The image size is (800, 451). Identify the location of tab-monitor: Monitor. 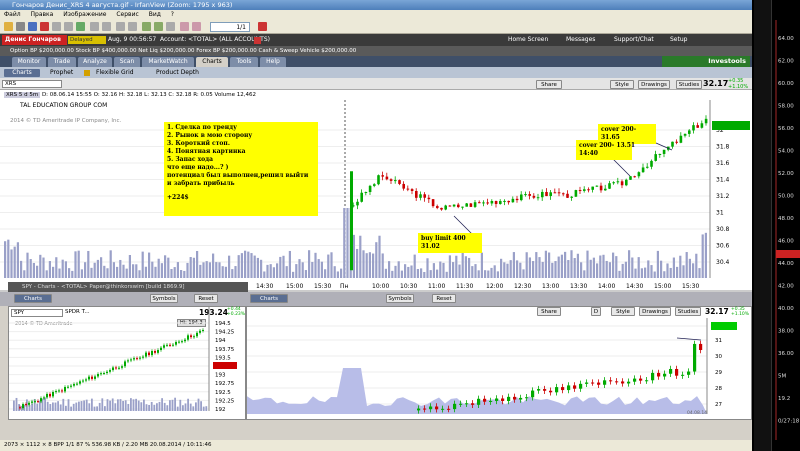
(29, 62).